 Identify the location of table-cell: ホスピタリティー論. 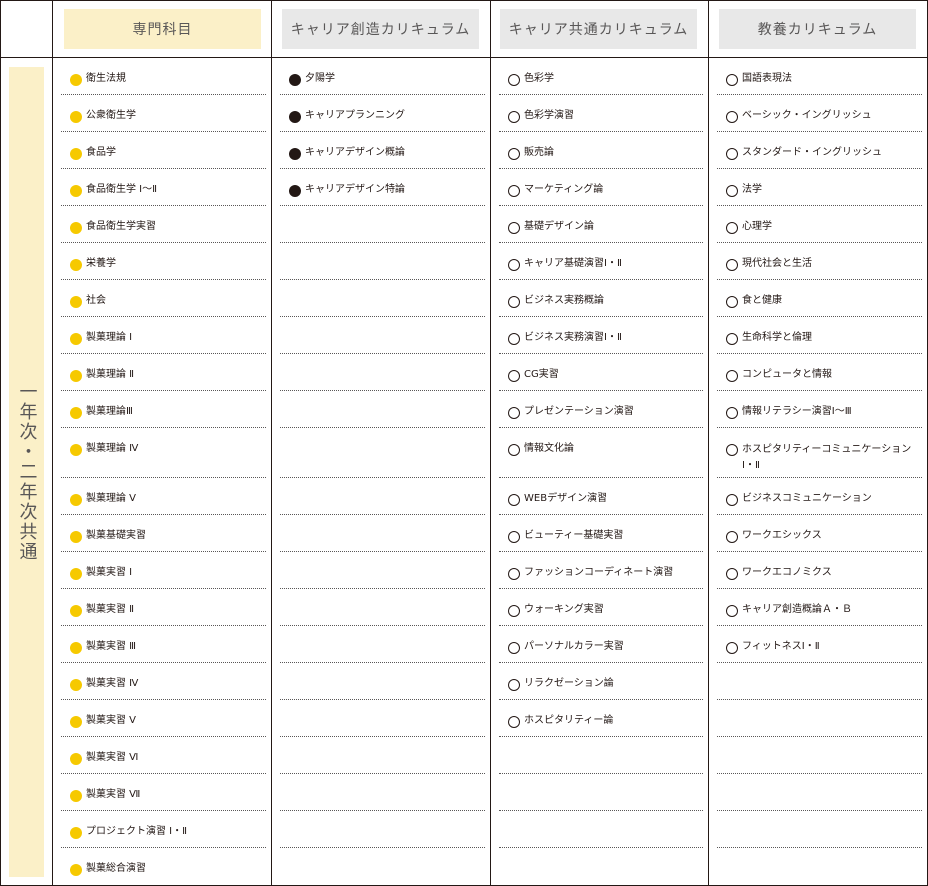
(601, 718).